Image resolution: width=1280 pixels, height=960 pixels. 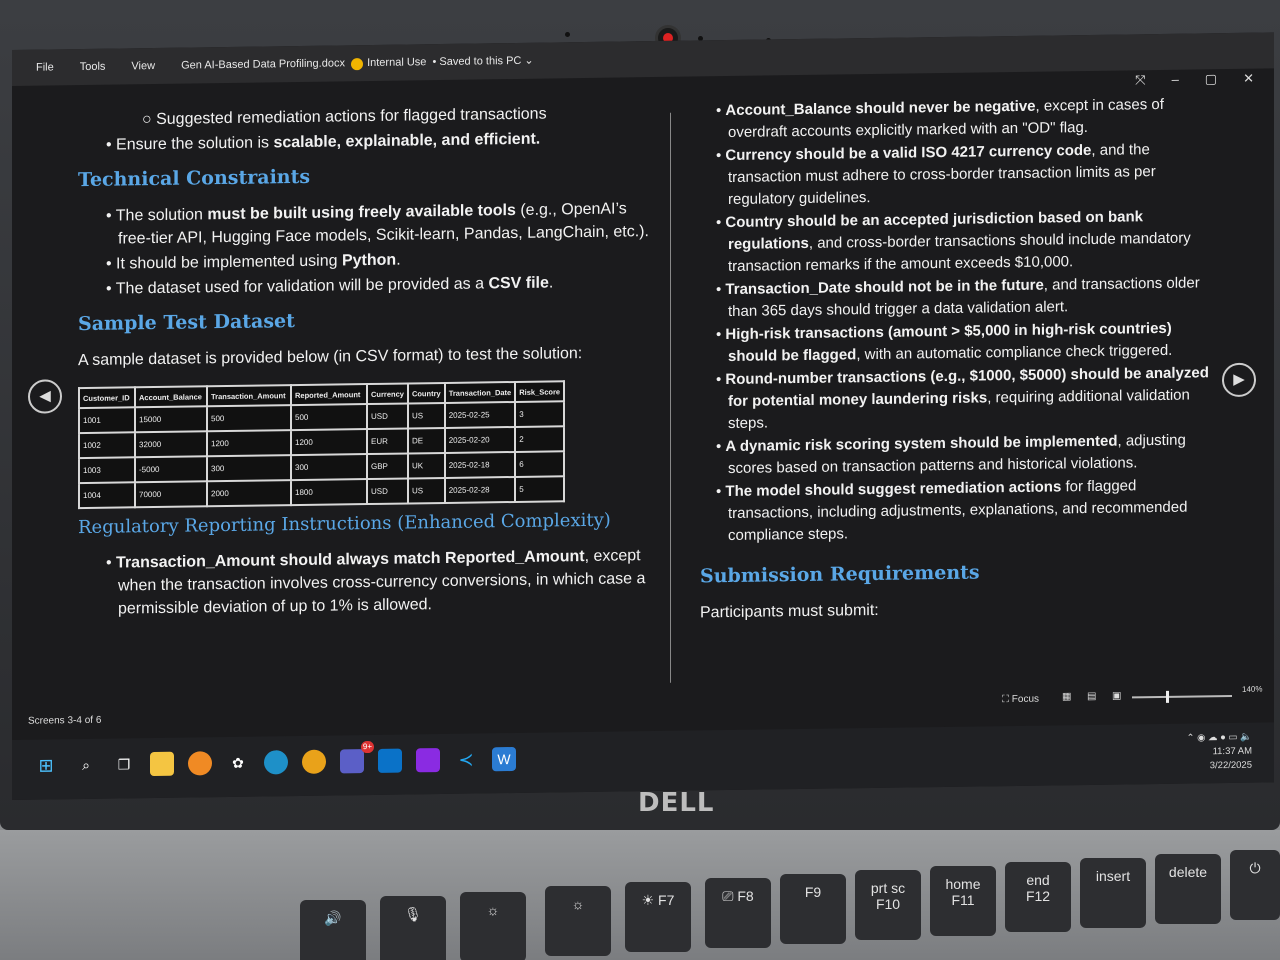 I want to click on table-cell: GBP, so click(x=387, y=466).